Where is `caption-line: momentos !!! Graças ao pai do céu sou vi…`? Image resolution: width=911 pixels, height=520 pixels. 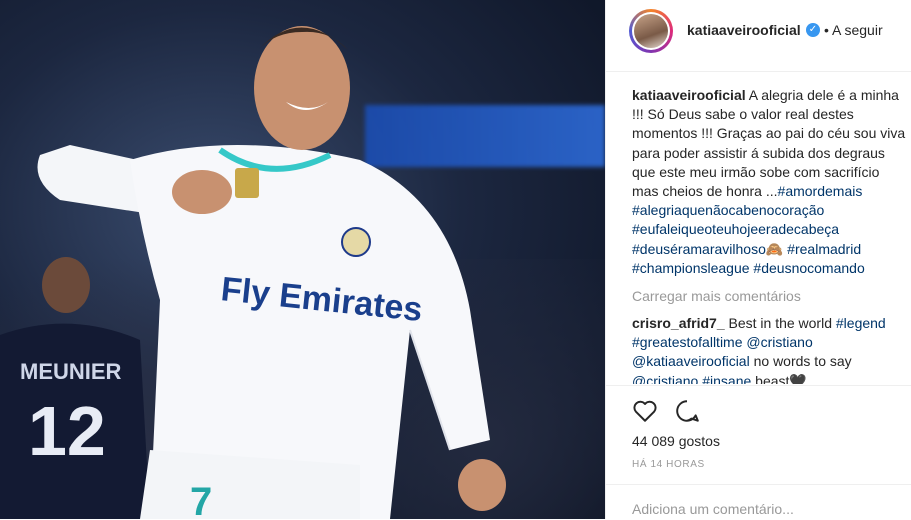 caption-line: momentos !!! Graças ao pai do céu sou vi… is located at coordinates (771, 133).